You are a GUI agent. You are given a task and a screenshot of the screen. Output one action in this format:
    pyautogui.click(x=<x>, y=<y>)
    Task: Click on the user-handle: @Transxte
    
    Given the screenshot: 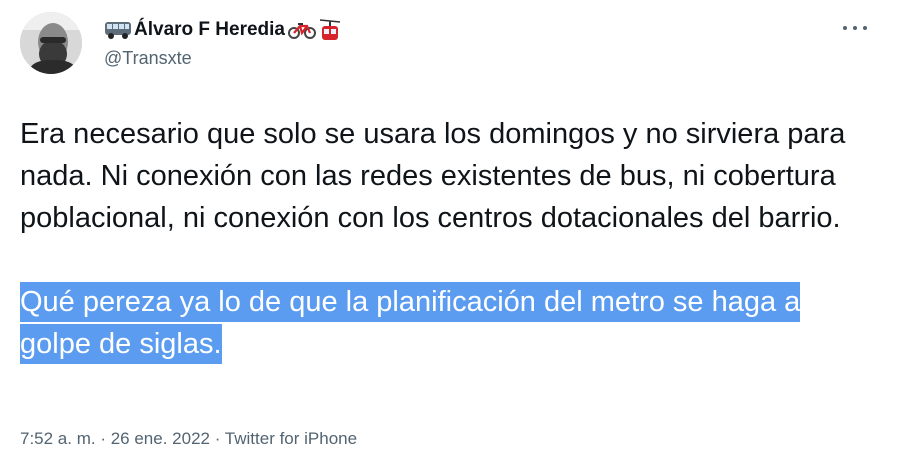 What is the action you would take?
    pyautogui.click(x=222, y=58)
    